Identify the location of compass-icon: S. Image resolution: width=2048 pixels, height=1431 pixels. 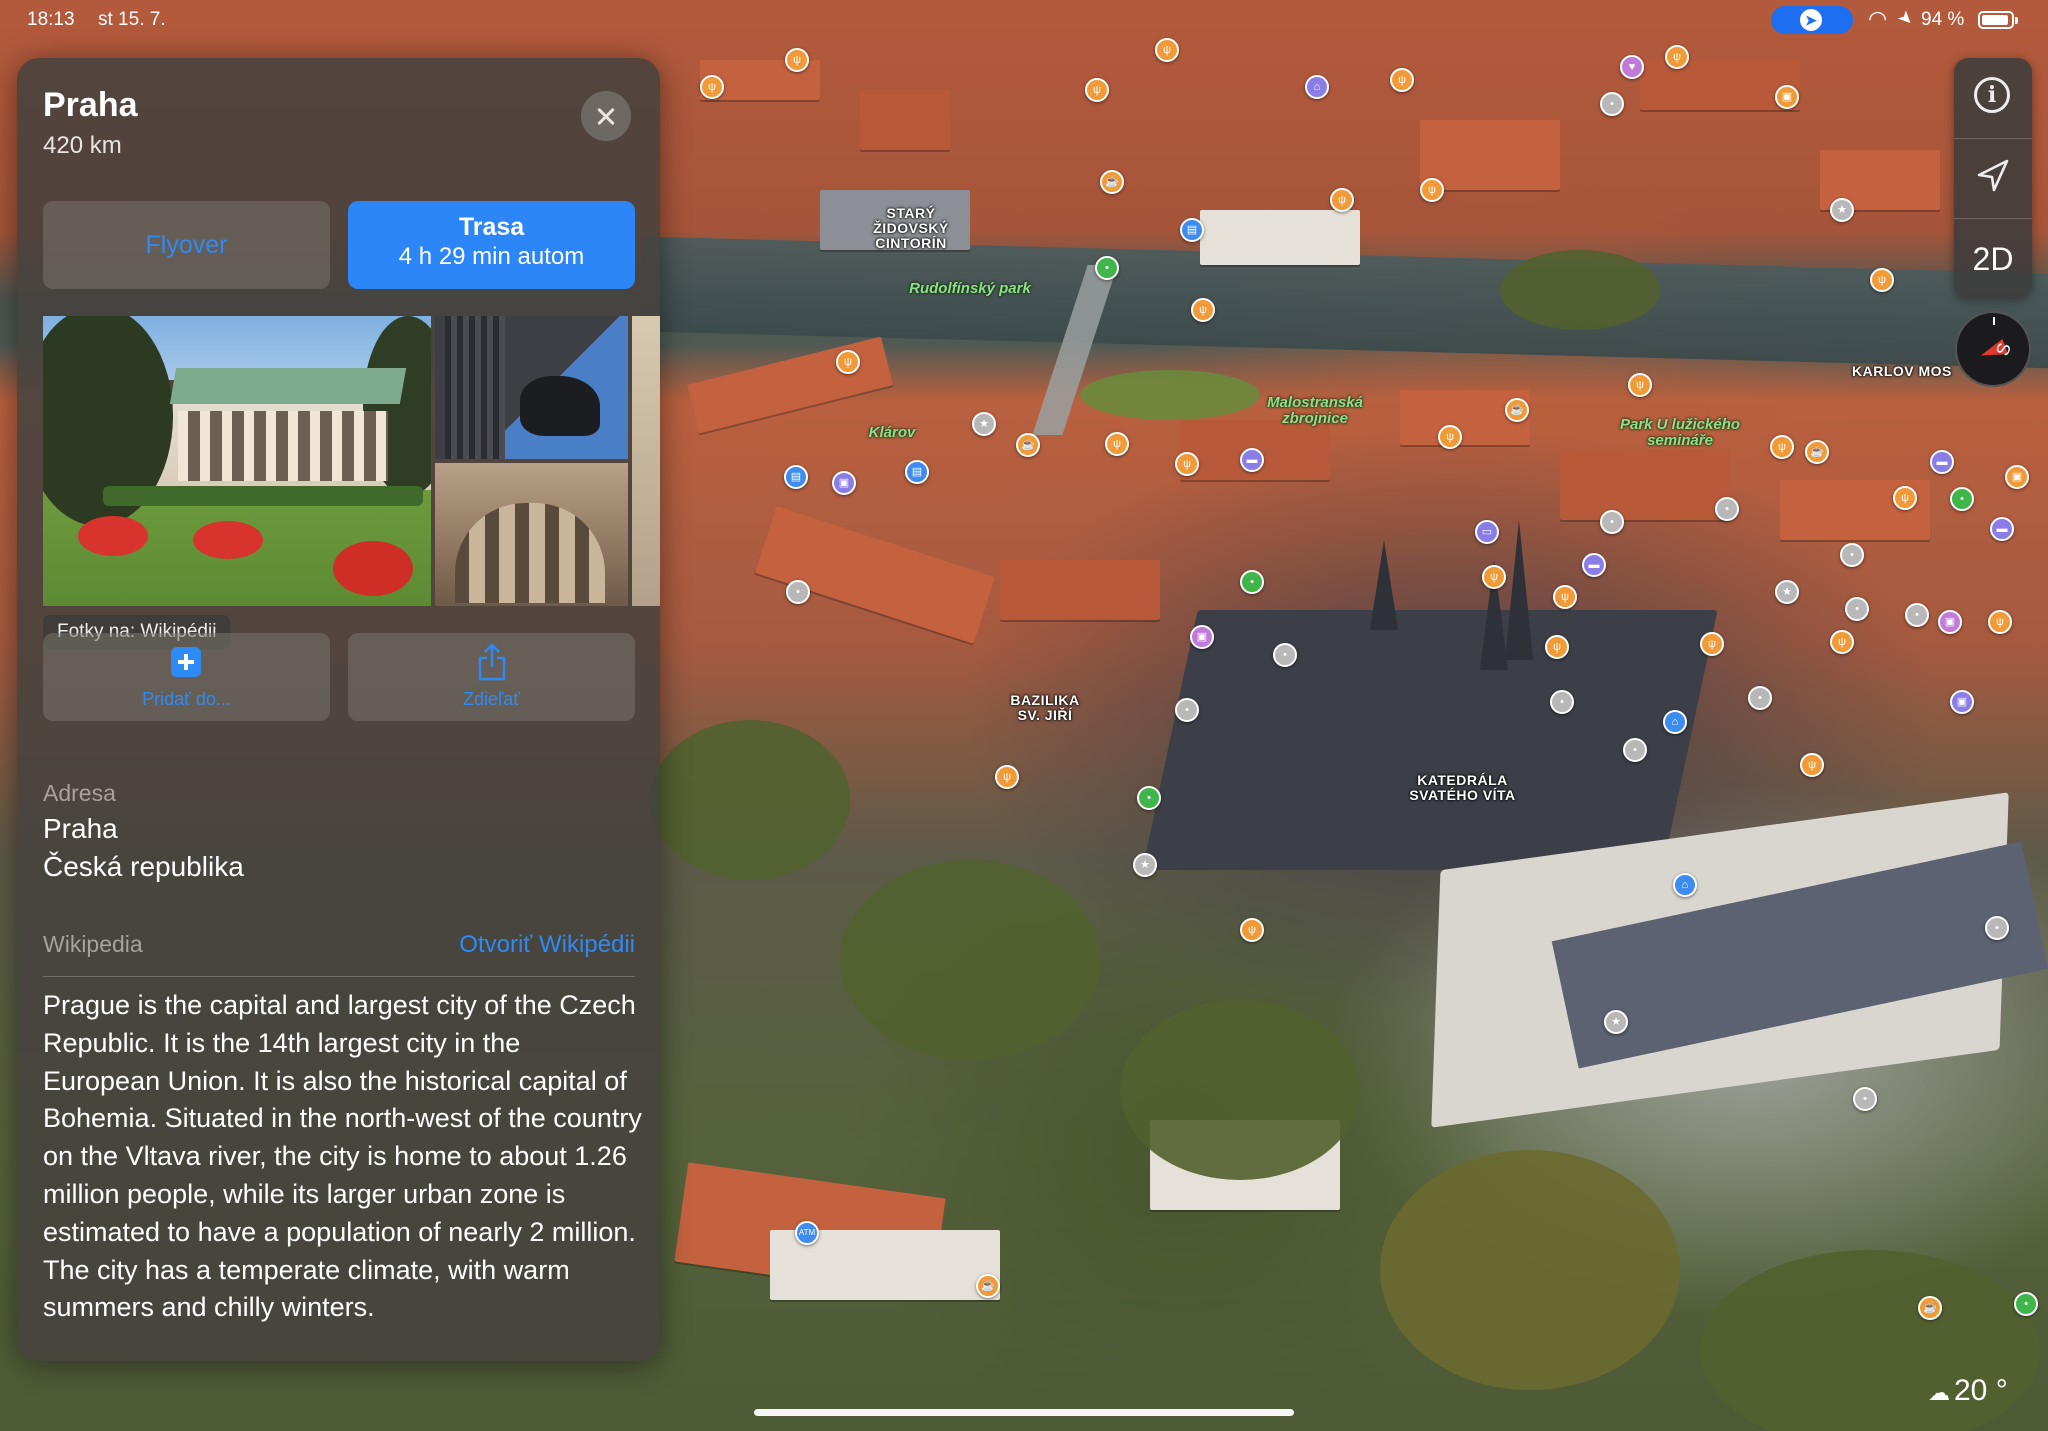
(1993, 349).